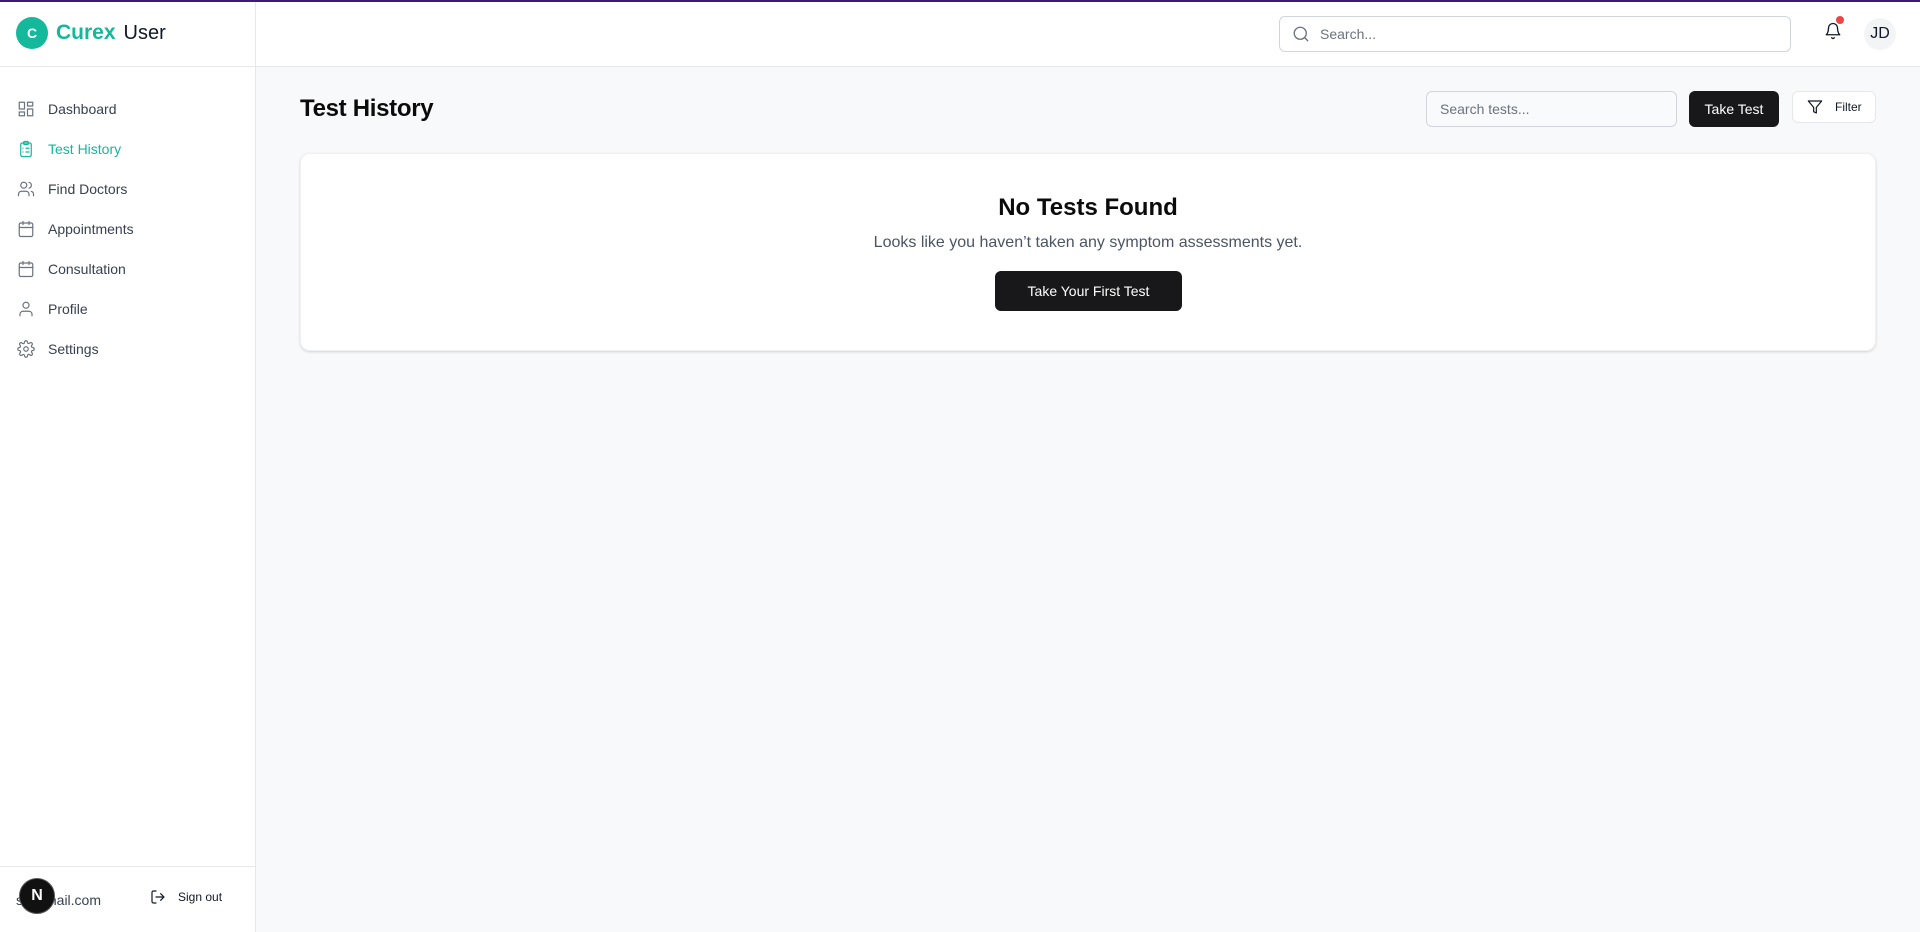  I want to click on global-search, so click(1535, 34).